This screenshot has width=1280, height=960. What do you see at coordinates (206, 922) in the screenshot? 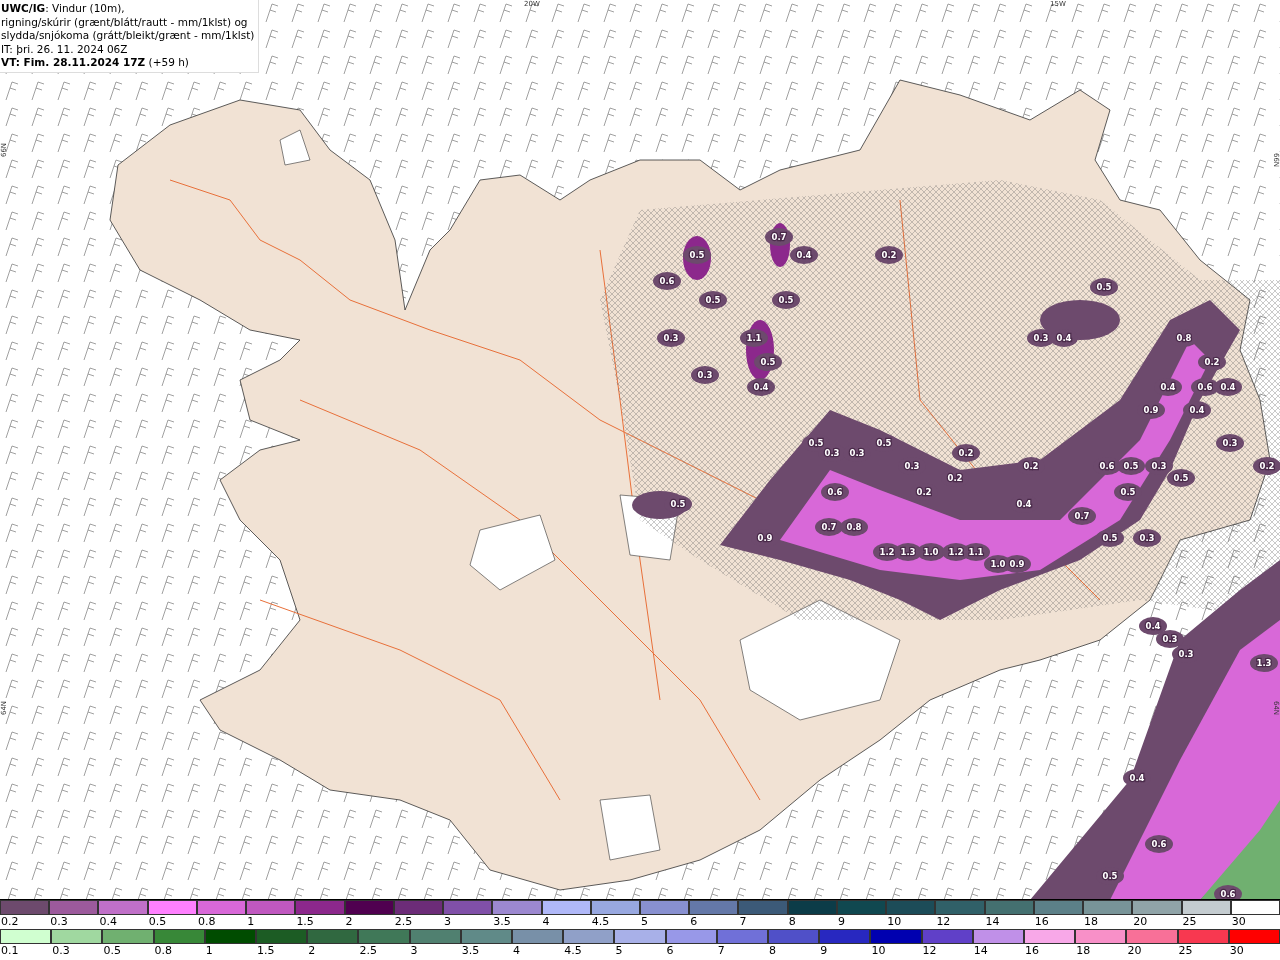
I see `legend-label: 0.8` at bounding box center [206, 922].